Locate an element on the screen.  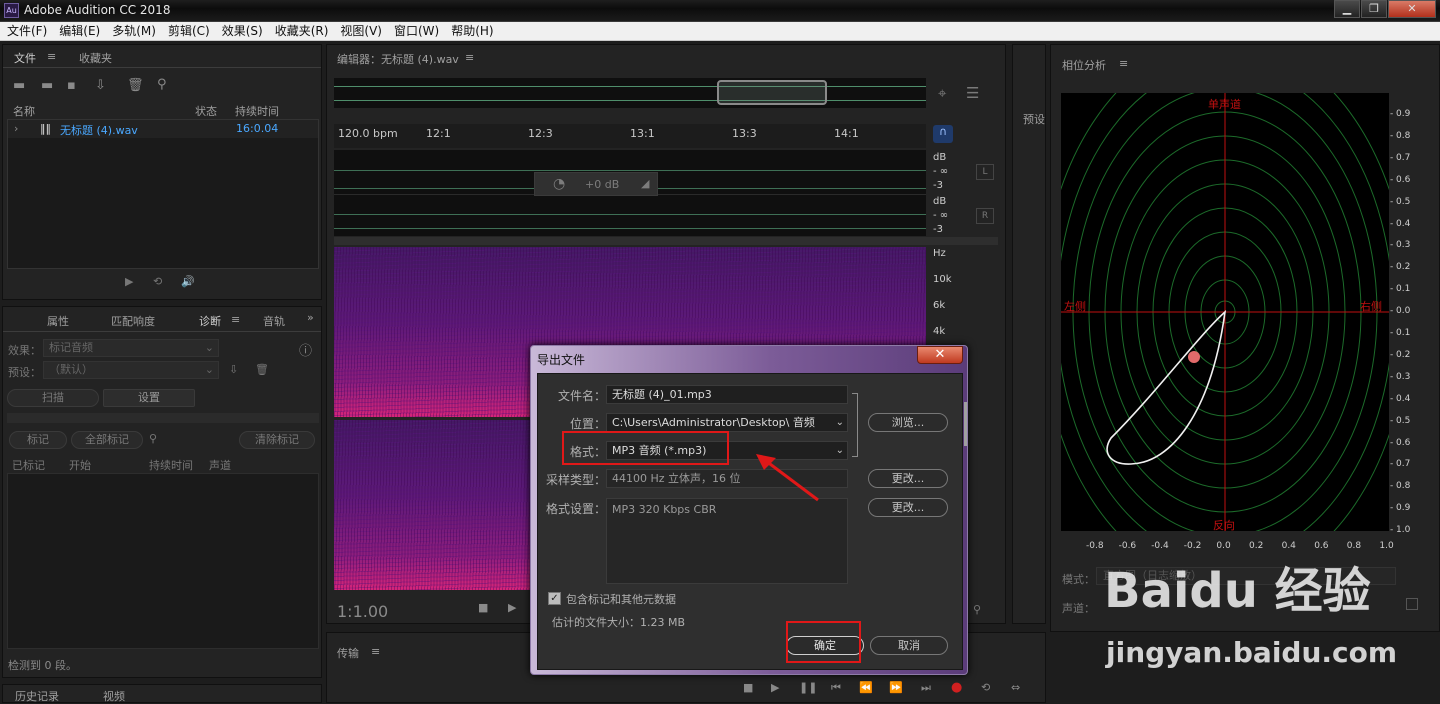
open-folder-icon: ▬ is located at coordinates (19, 85).